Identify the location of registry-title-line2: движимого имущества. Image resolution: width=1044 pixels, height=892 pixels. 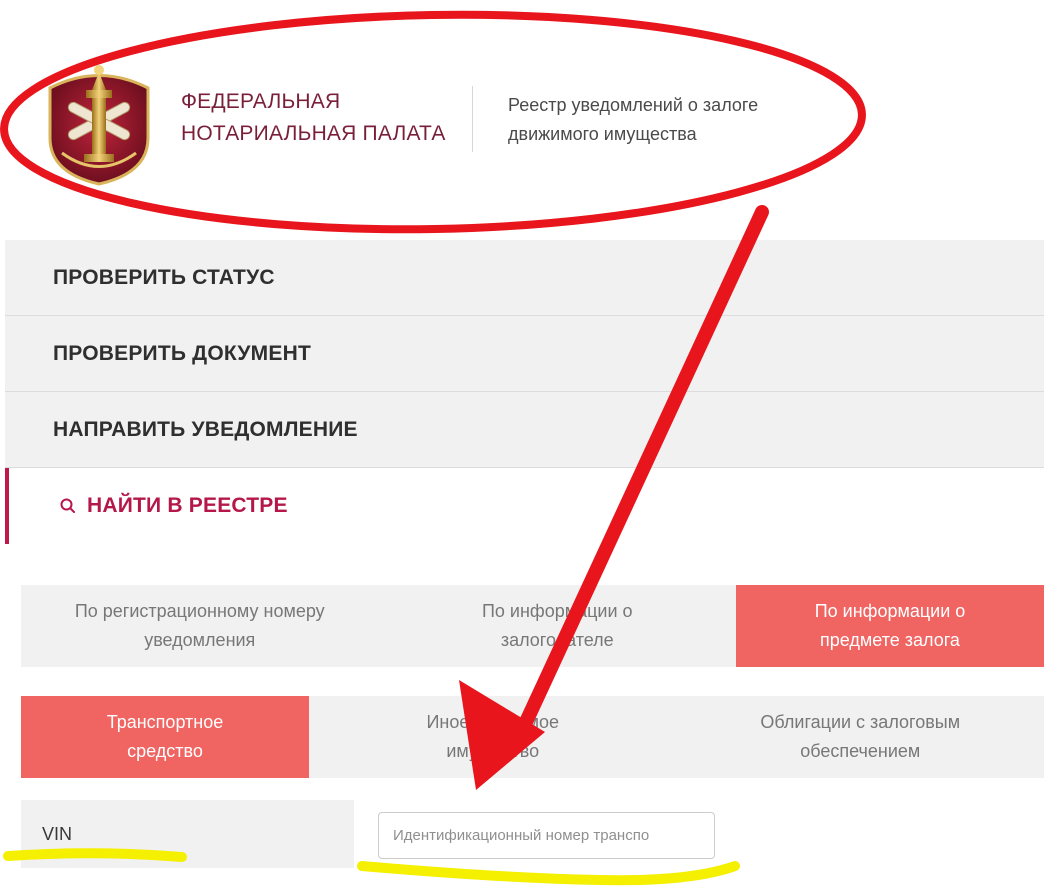
(602, 134).